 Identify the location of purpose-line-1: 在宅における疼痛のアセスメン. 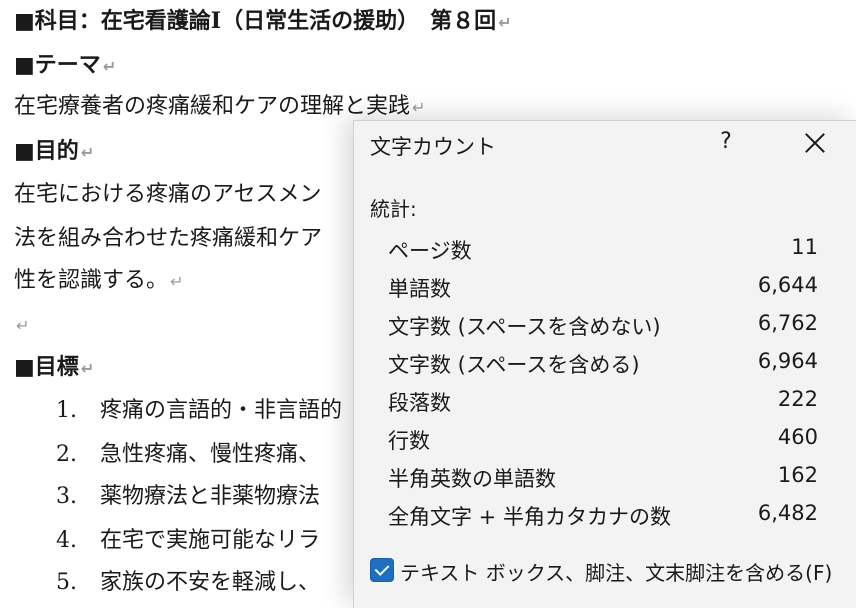
(168, 194).